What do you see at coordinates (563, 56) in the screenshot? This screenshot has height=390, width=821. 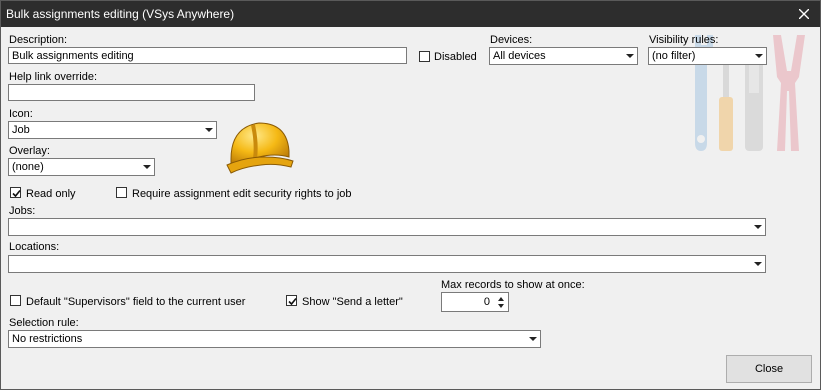 I see `devices-select: All devices` at bounding box center [563, 56].